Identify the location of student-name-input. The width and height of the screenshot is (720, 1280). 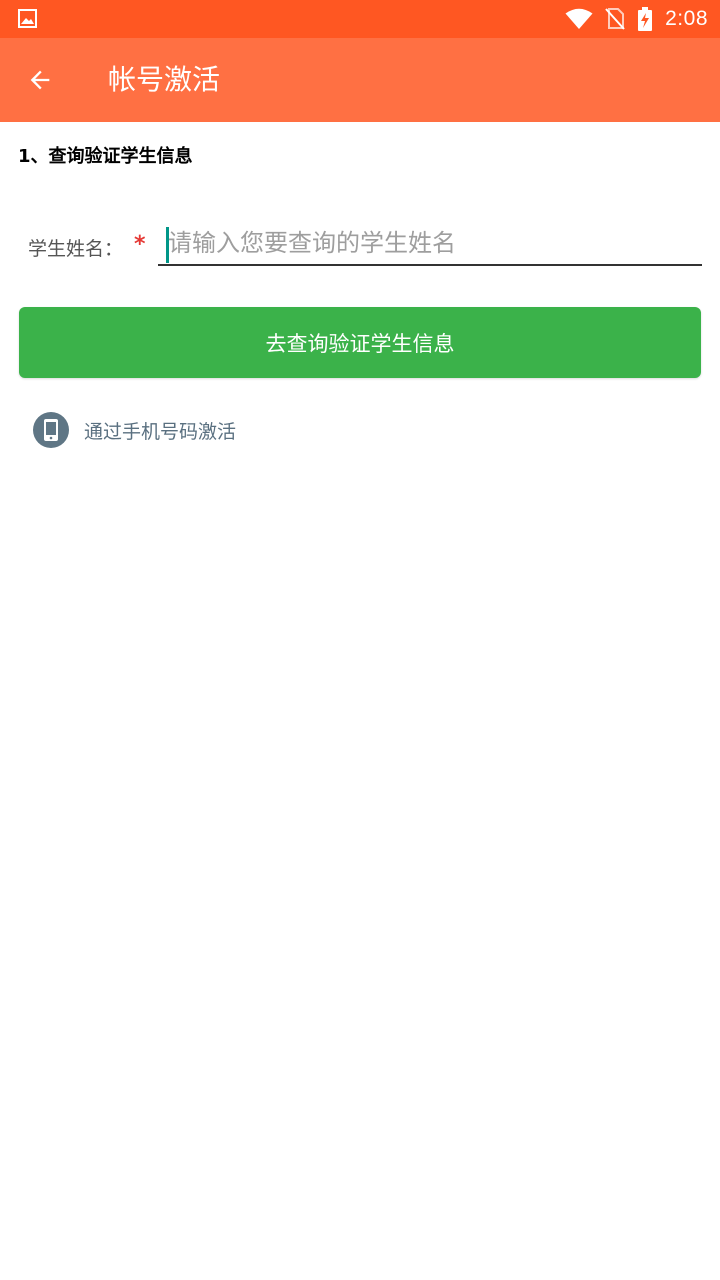
(430, 244).